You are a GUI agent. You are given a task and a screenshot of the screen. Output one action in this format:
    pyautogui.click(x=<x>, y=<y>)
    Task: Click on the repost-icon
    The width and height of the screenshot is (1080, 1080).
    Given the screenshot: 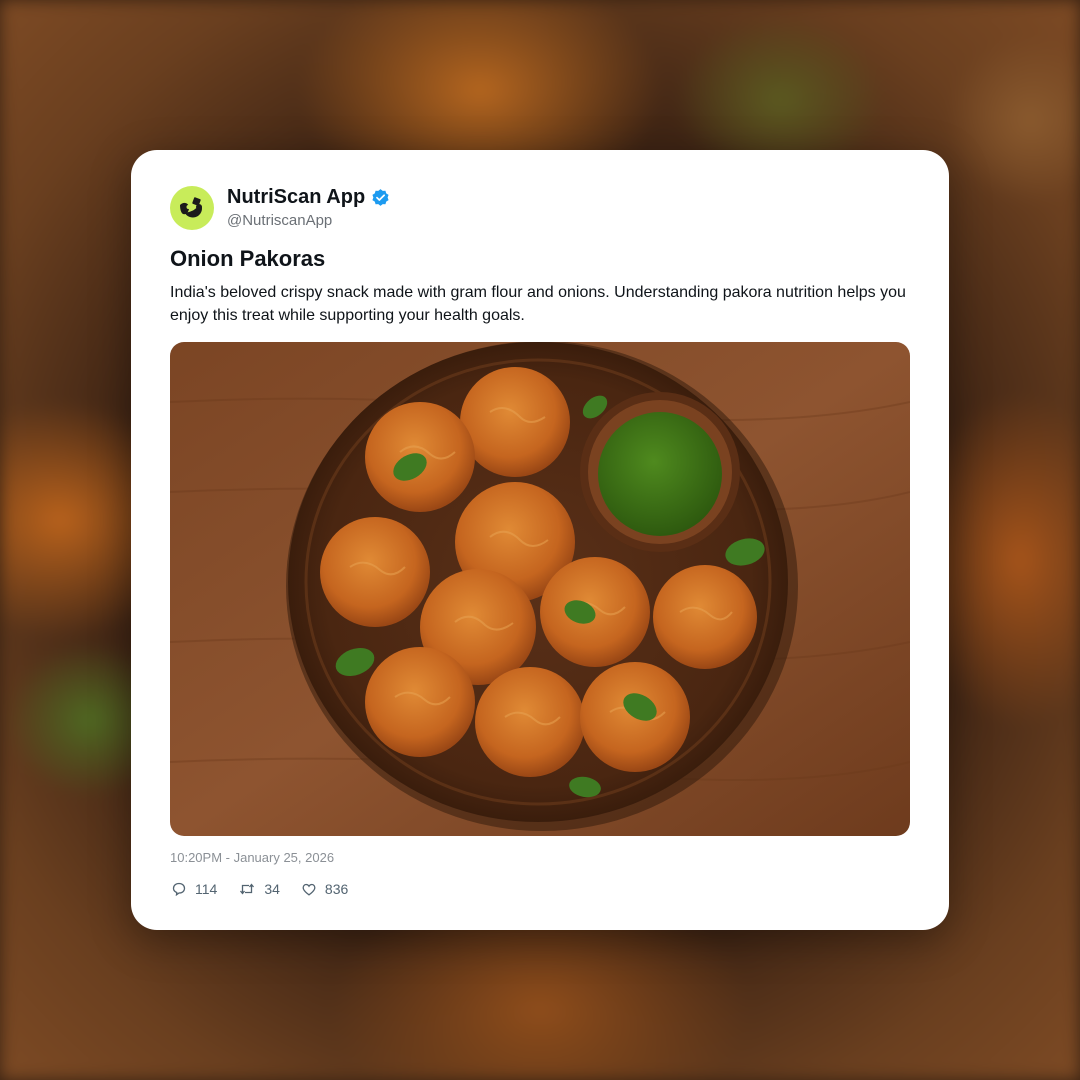 What is the action you would take?
    pyautogui.click(x=247, y=889)
    